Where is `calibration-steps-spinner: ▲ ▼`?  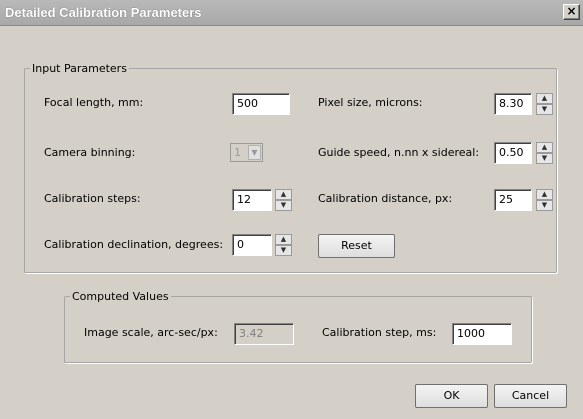 calibration-steps-spinner: ▲ ▼ is located at coordinates (283, 200).